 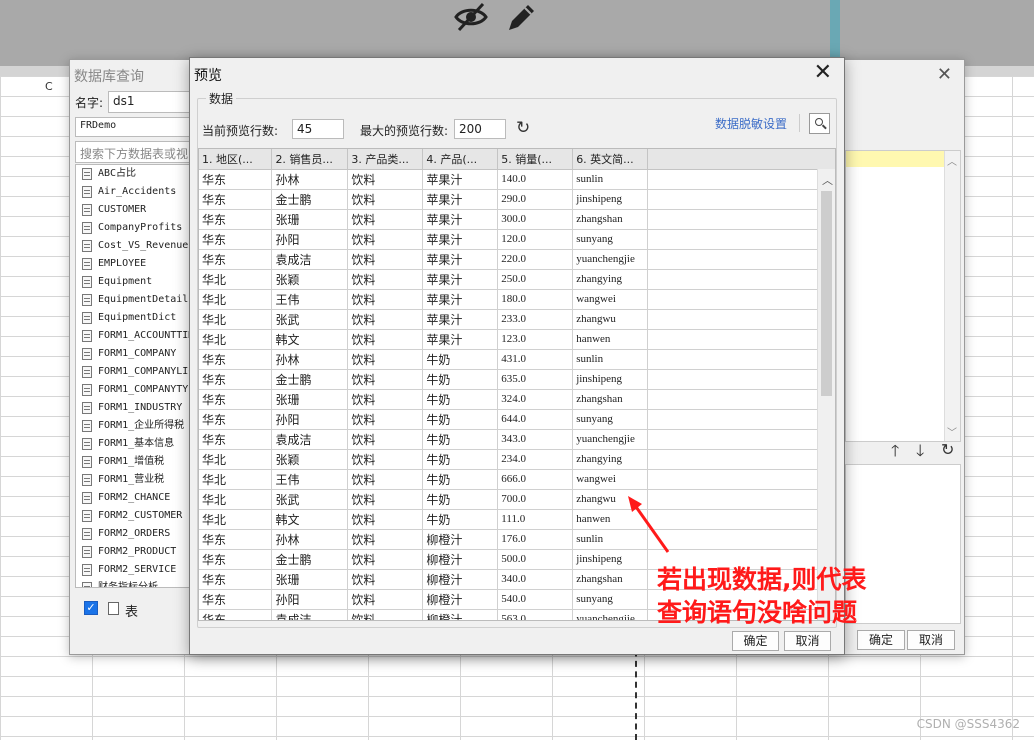 I want to click on table-row: 华北 韩文 饮料 牛奶 111.0 hanwen, so click(x=517, y=519).